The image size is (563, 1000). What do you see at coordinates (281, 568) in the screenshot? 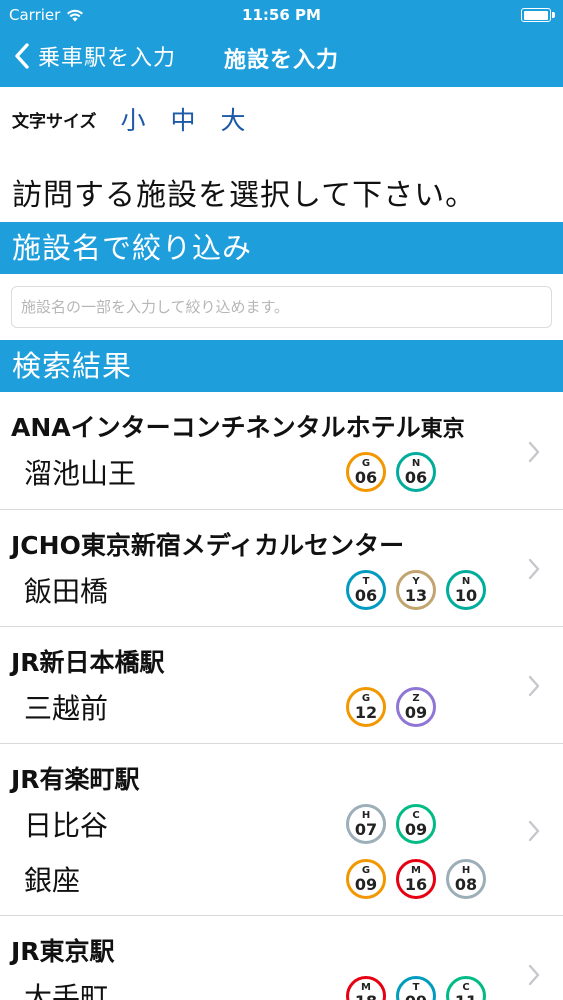
I see `result-row-jcho-medical-center: JCHO東京新宿メディカルセンター 飯田橋 T 06 Y 13 N 10` at bounding box center [281, 568].